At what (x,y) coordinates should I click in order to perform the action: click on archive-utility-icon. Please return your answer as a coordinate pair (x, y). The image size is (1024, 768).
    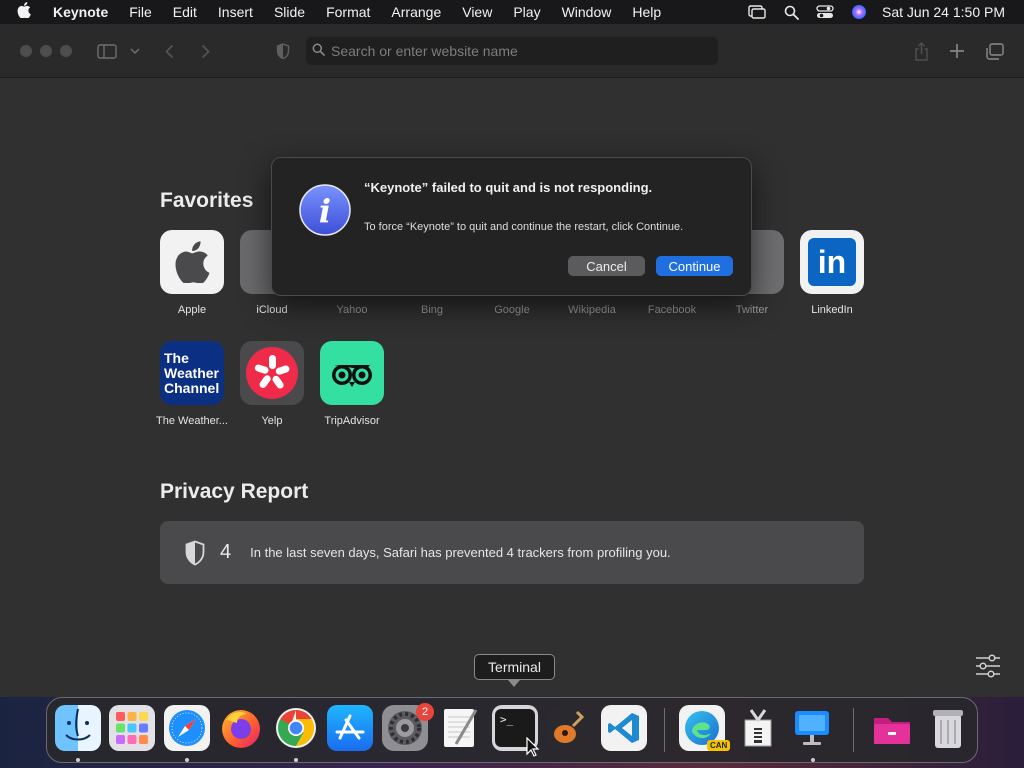
    Looking at the image, I should click on (758, 728).